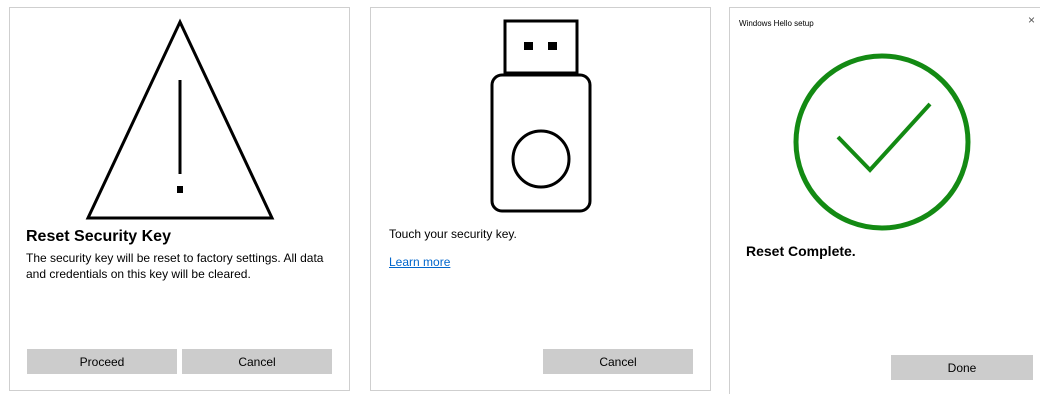 Image resolution: width=1040 pixels, height=394 pixels. Describe the element at coordinates (801, 251) in the screenshot. I see `reset-complete-message: Reset Complete.` at that location.